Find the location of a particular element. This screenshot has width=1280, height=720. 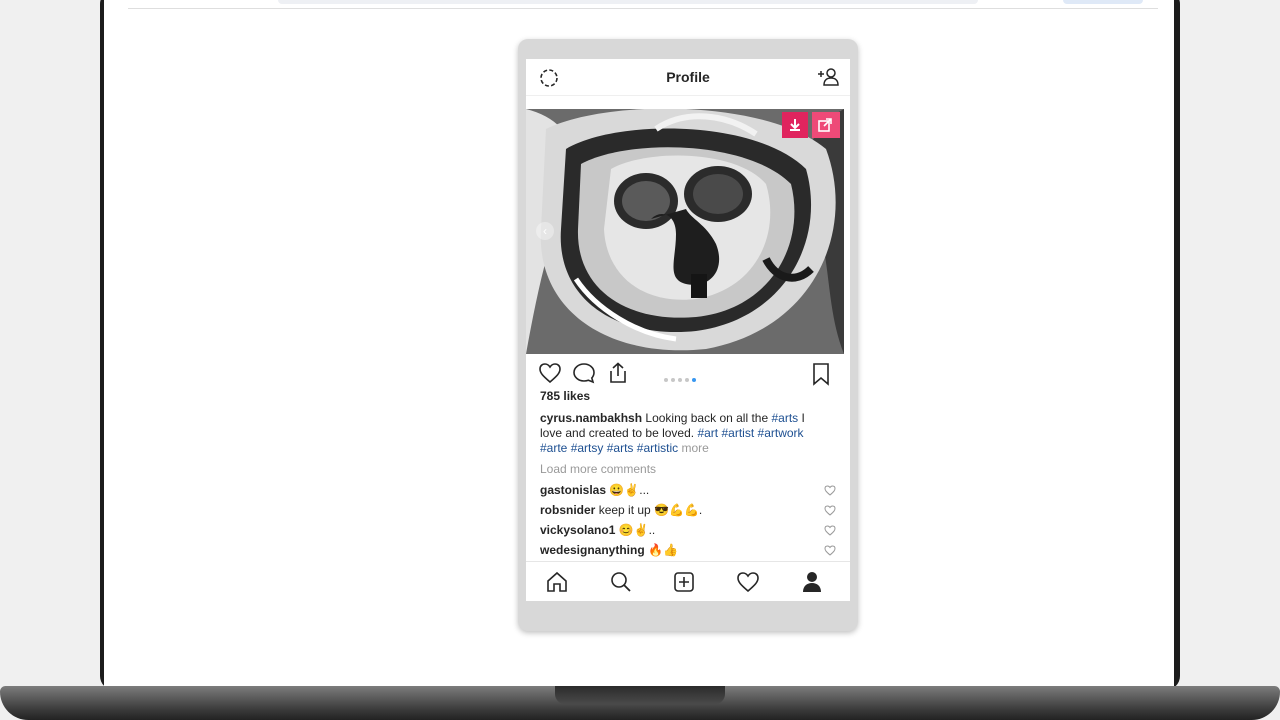

caption-text: Looking back on all the is located at coordinates (707, 418).